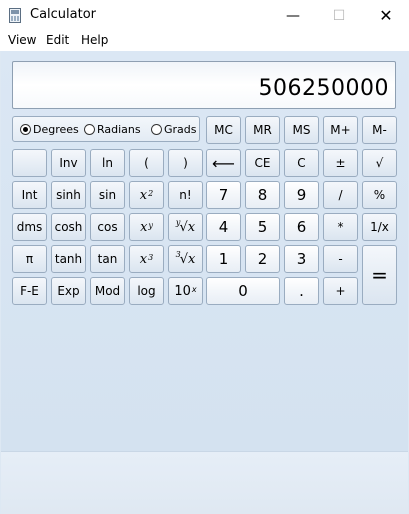 The image size is (409, 514). I want to click on cos-button: cos, so click(107, 227).